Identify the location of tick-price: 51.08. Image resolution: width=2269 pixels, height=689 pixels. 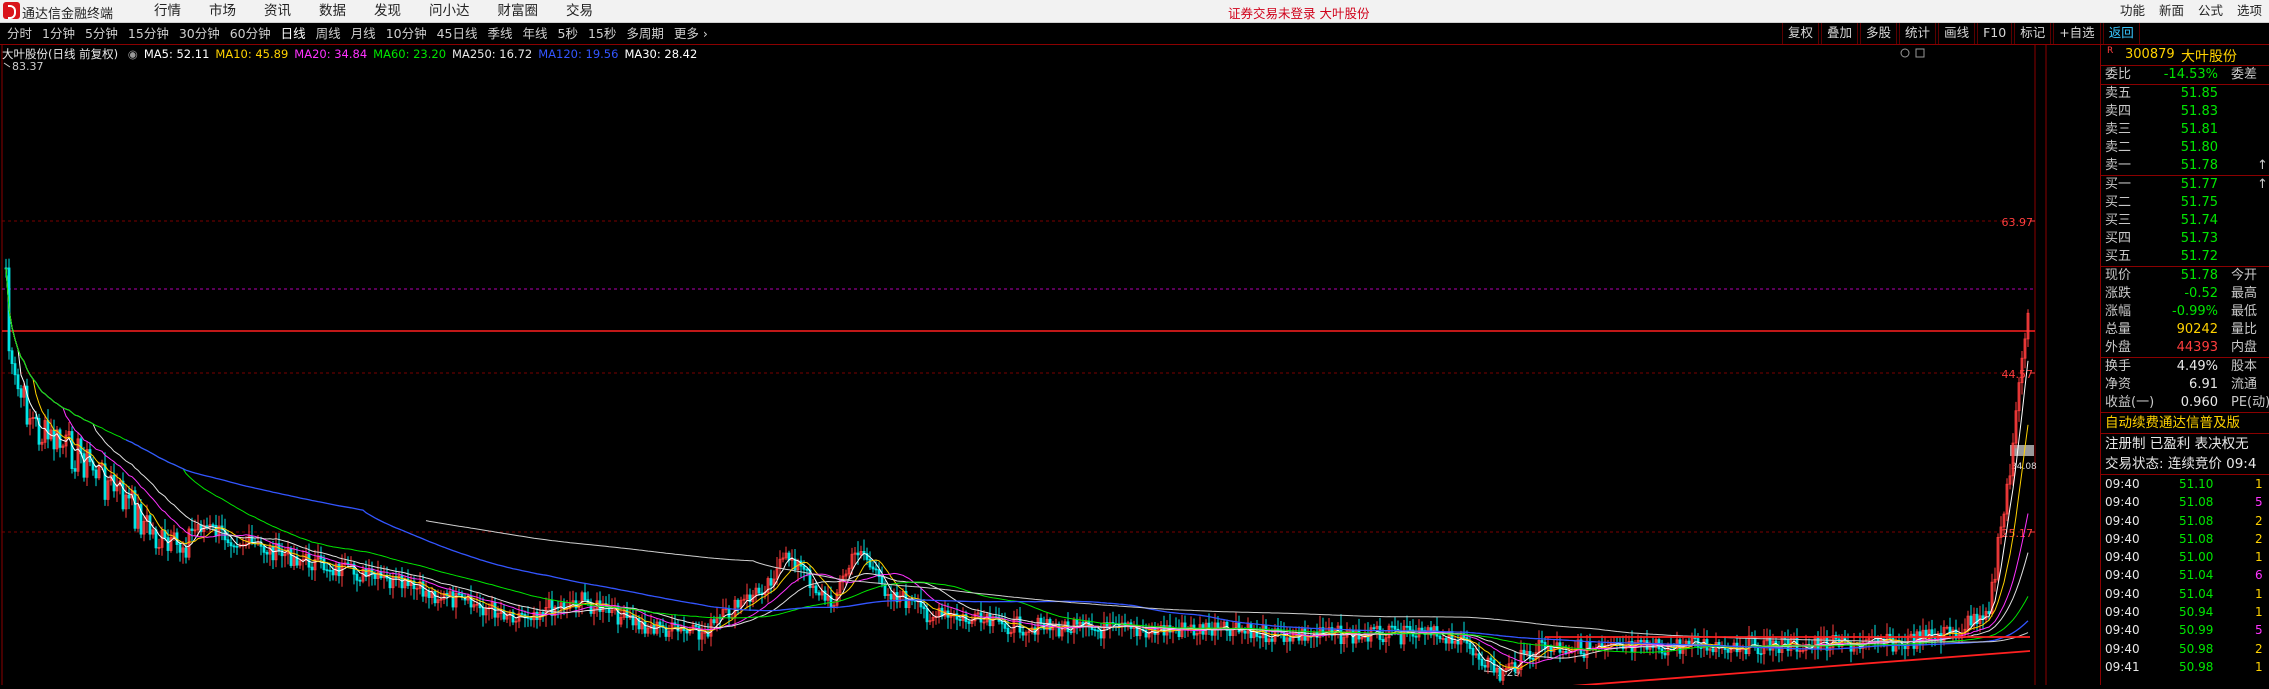
(2196, 520).